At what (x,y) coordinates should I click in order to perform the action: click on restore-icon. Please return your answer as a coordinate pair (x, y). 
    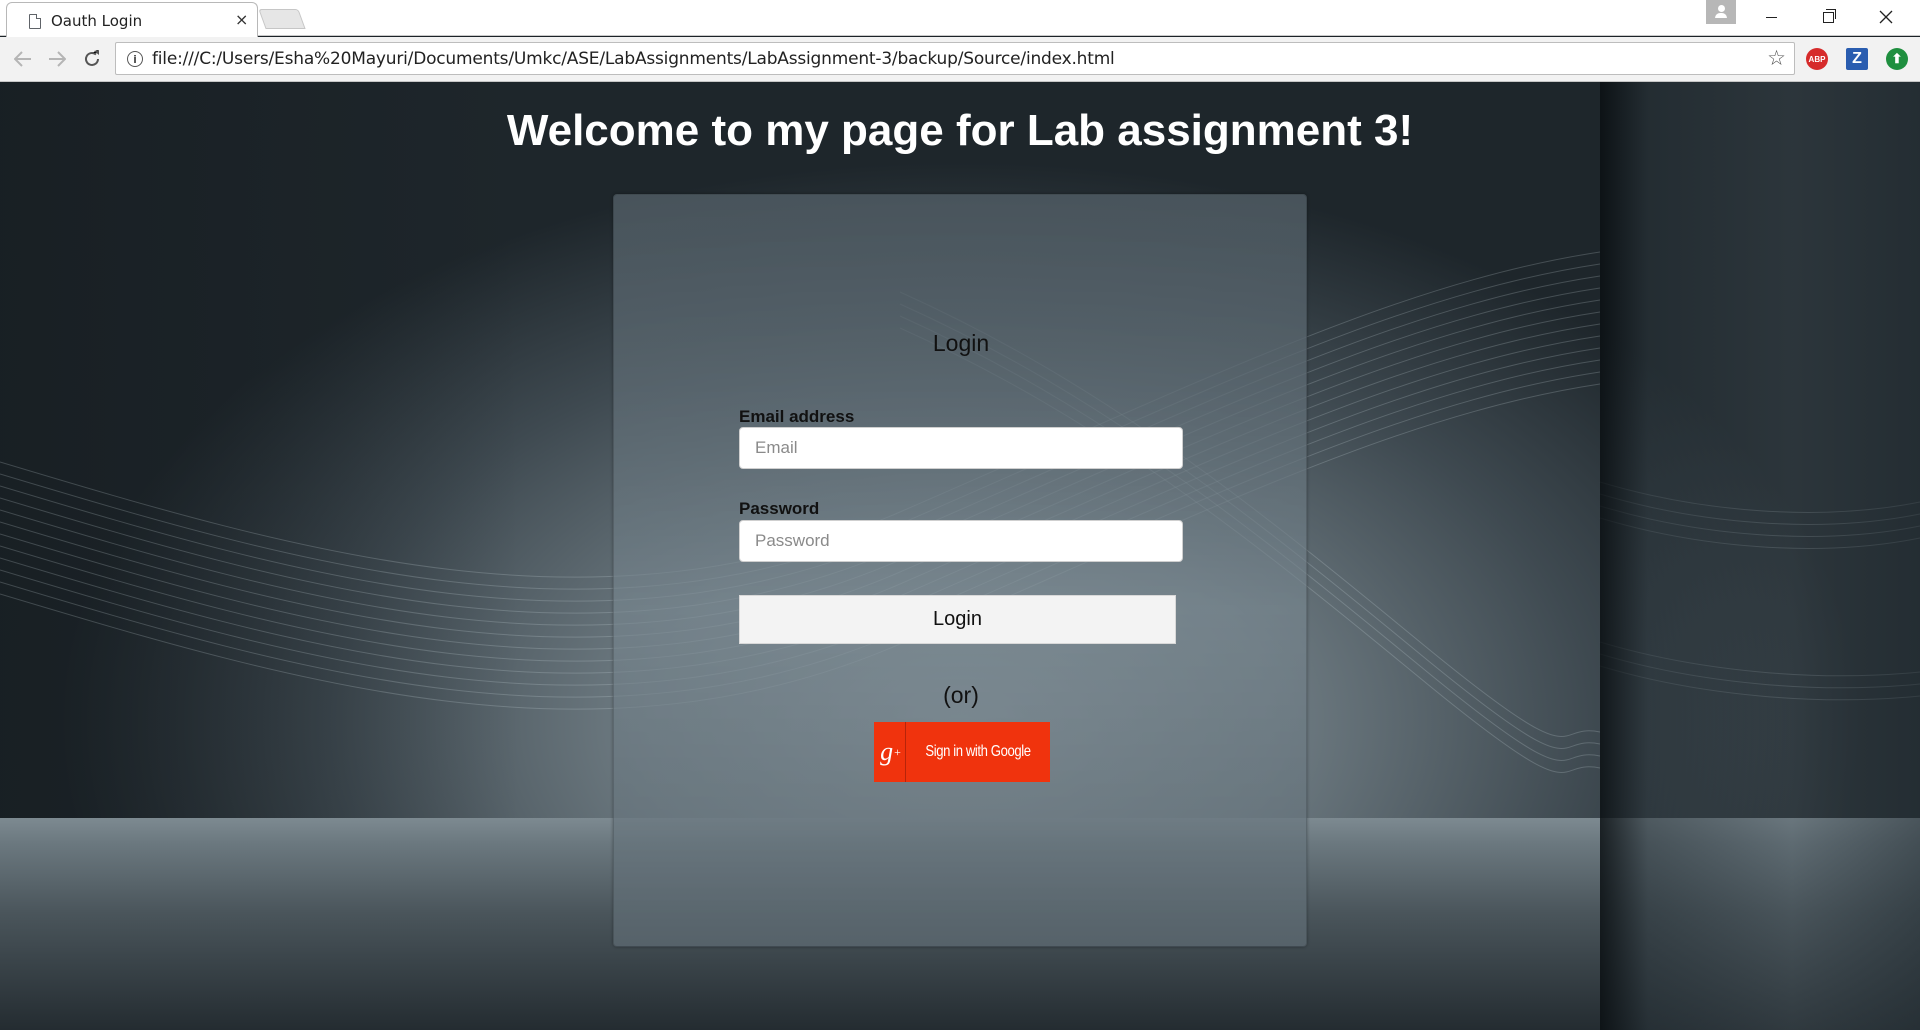
    Looking at the image, I should click on (1829, 15).